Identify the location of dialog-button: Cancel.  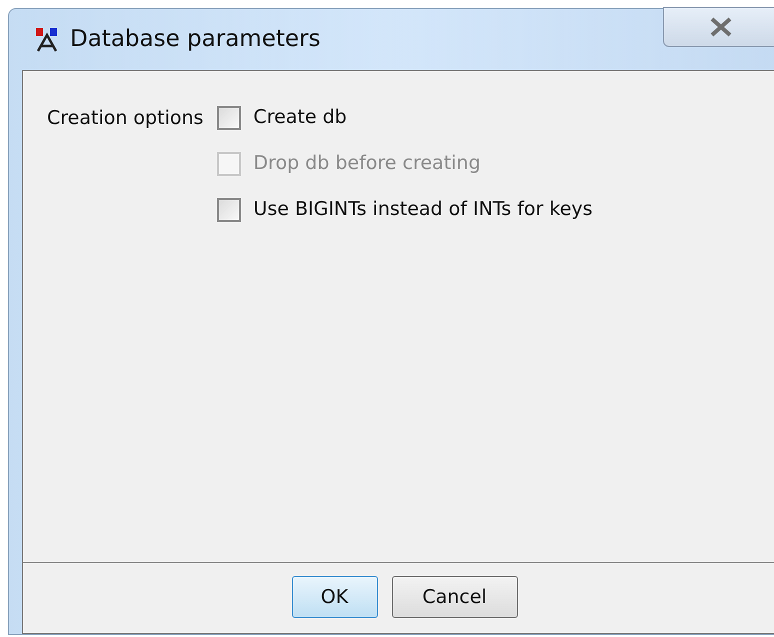
(455, 597).